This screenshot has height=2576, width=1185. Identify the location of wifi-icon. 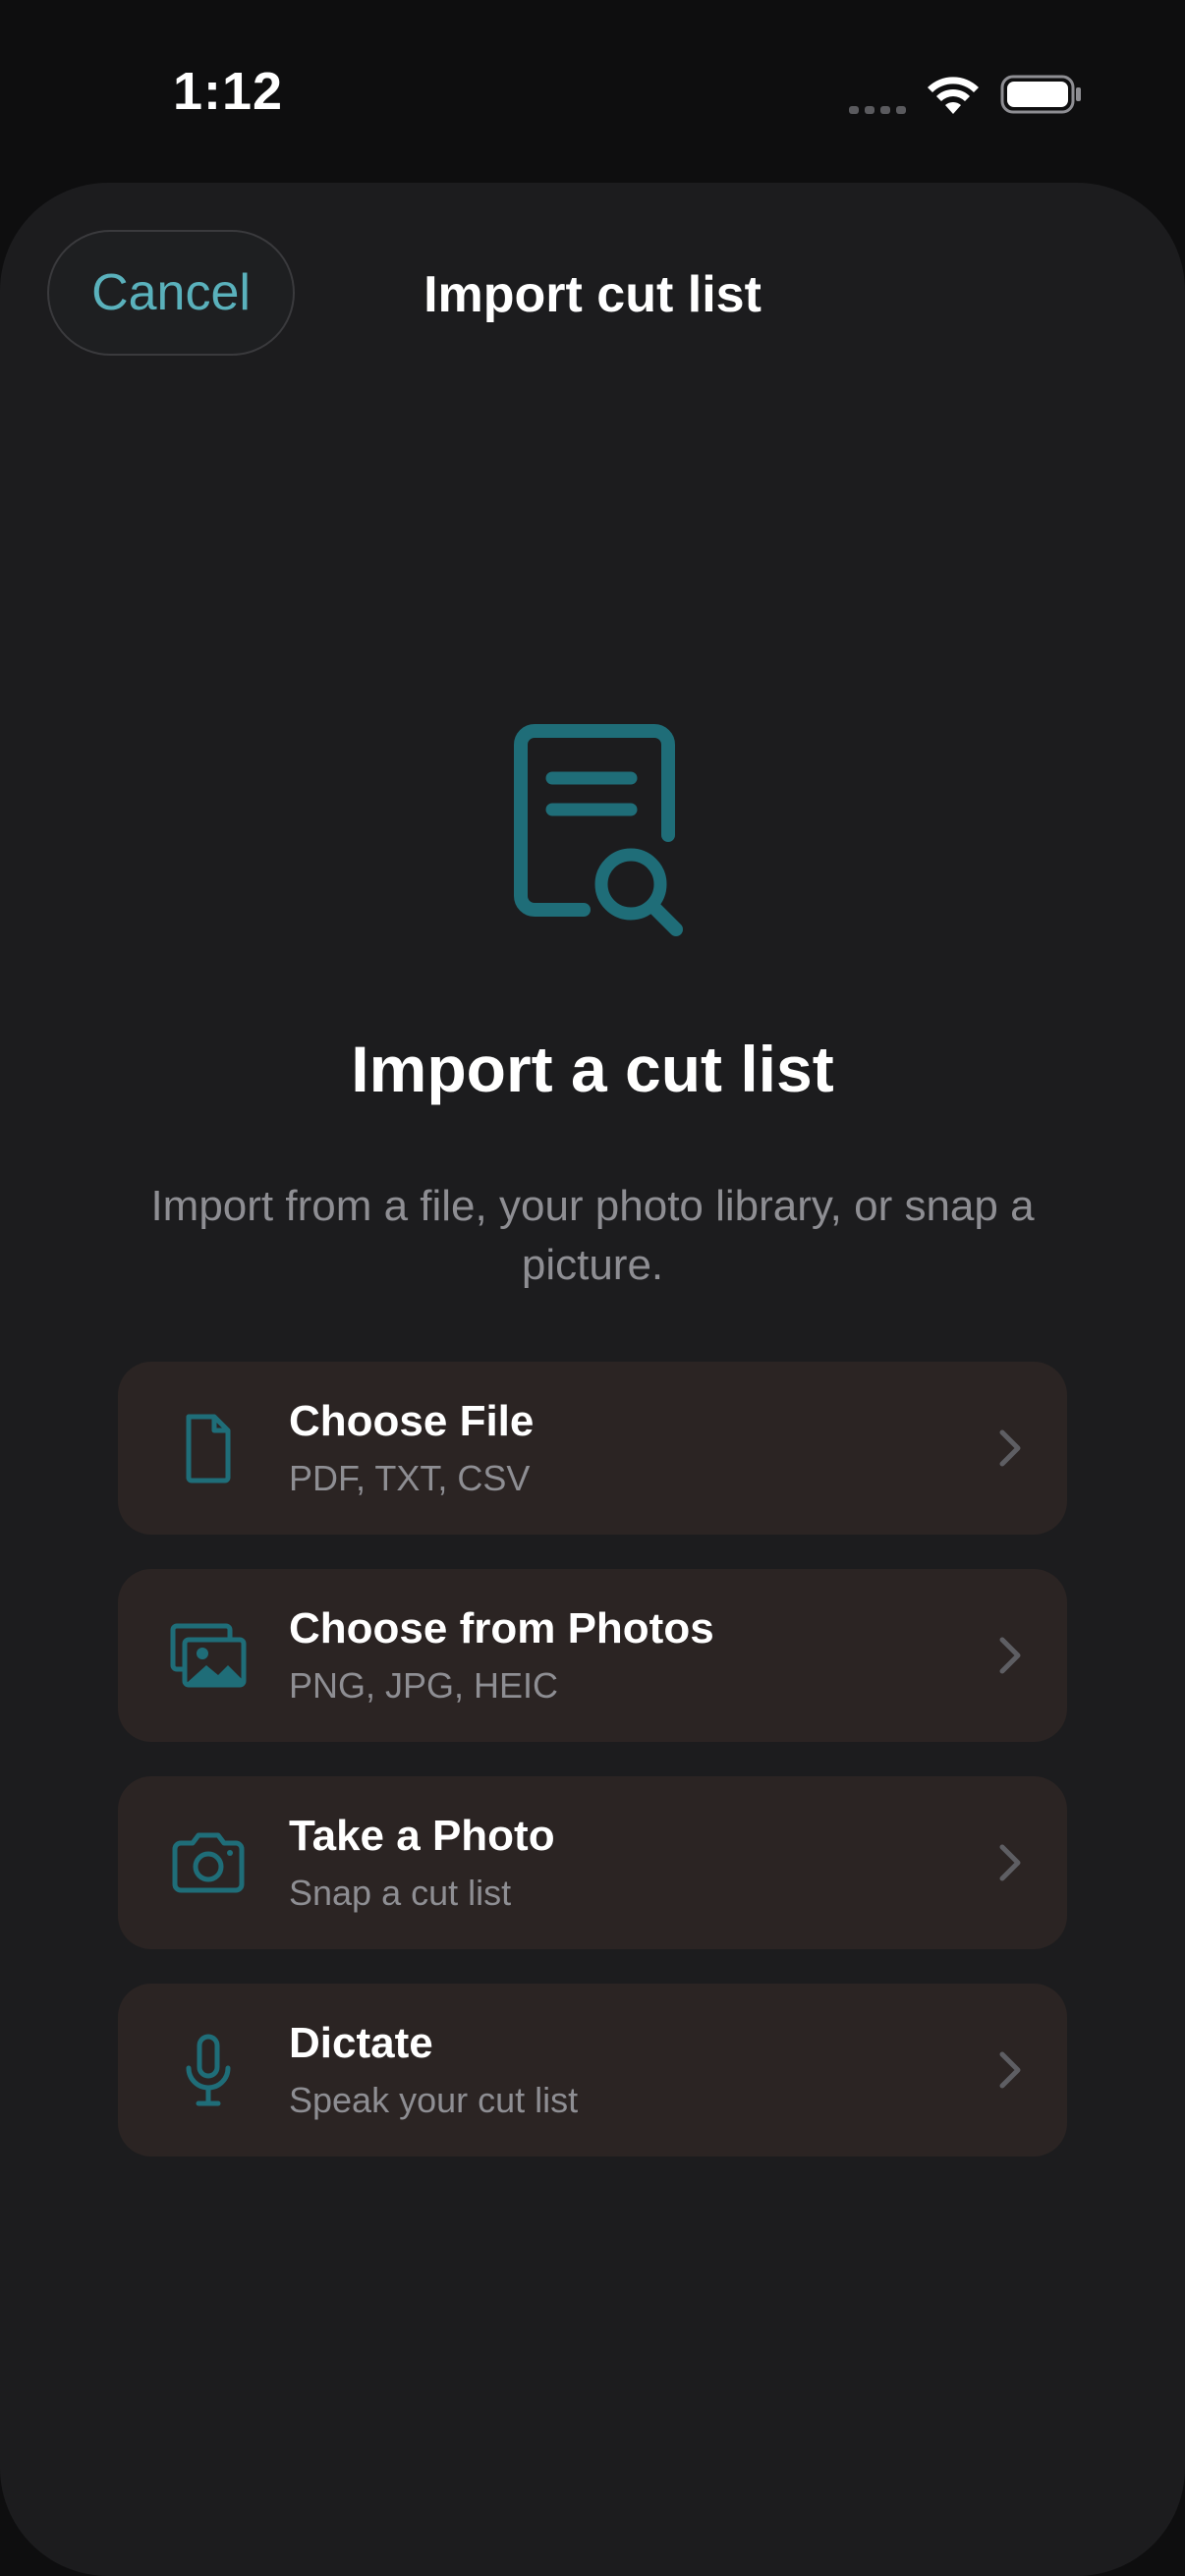
(954, 95).